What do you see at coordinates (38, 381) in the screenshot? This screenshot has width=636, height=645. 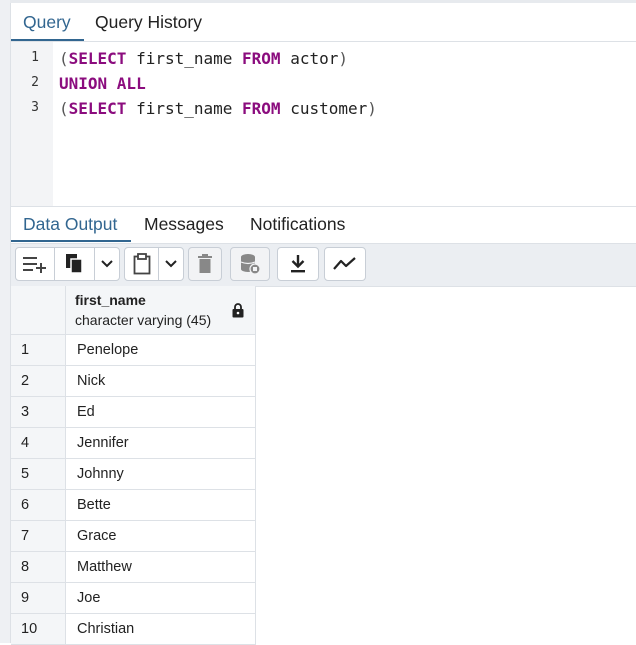 I see `row-number: 2` at bounding box center [38, 381].